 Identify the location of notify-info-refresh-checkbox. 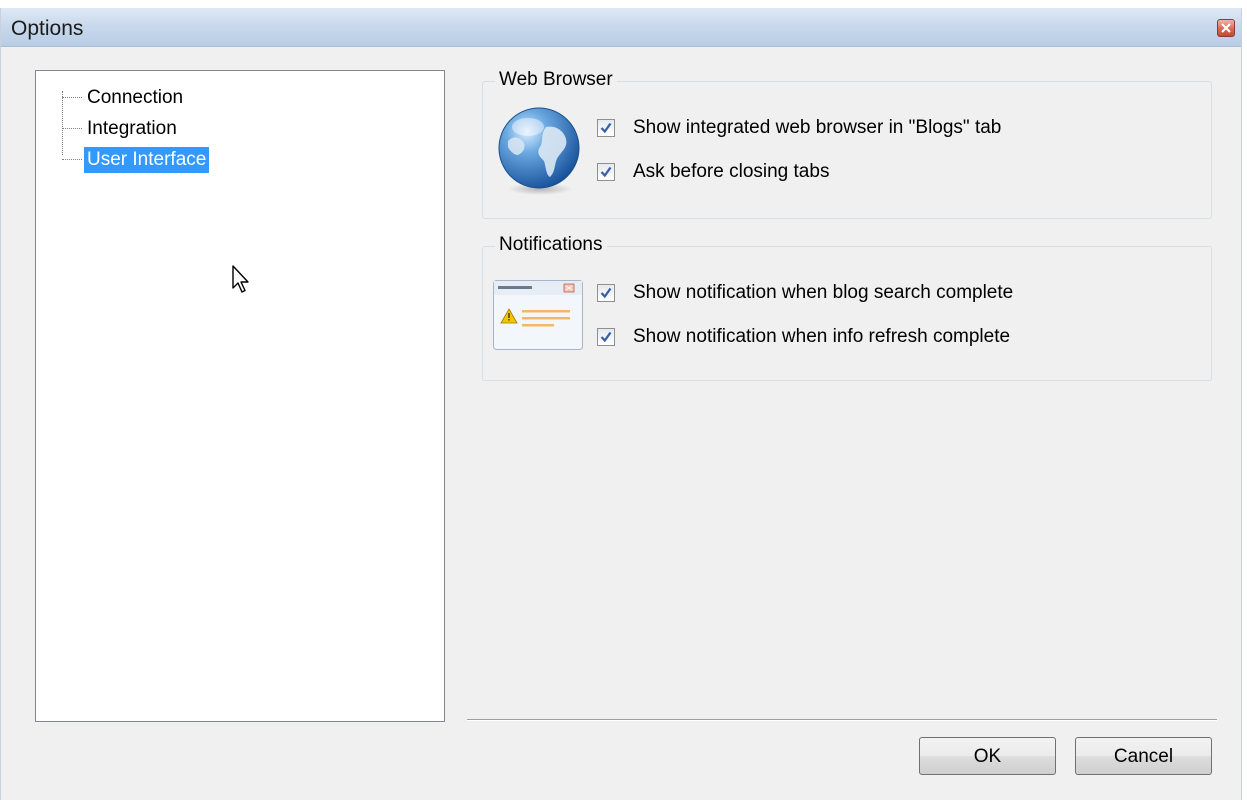
(606, 337).